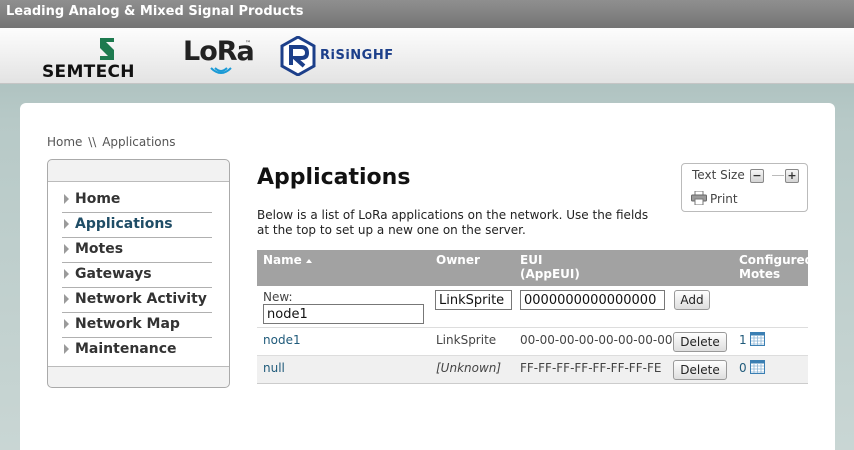  I want to click on site-tagline: Leading Analog & Mixed Signal Products, so click(155, 11).